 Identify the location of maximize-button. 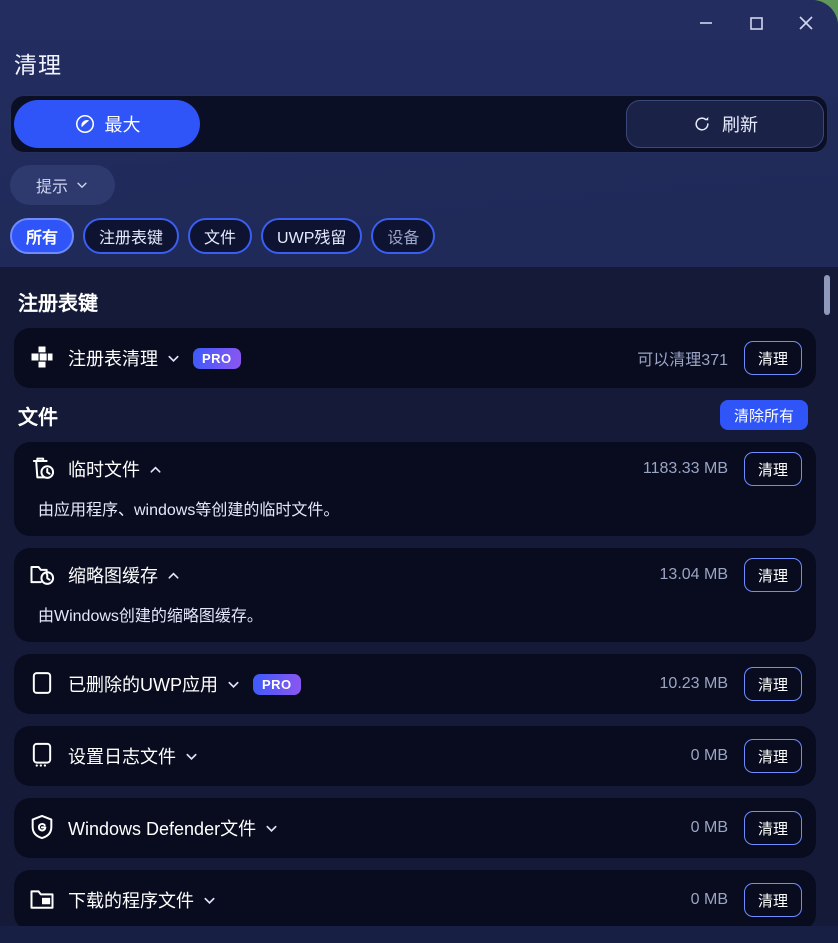
(756, 23).